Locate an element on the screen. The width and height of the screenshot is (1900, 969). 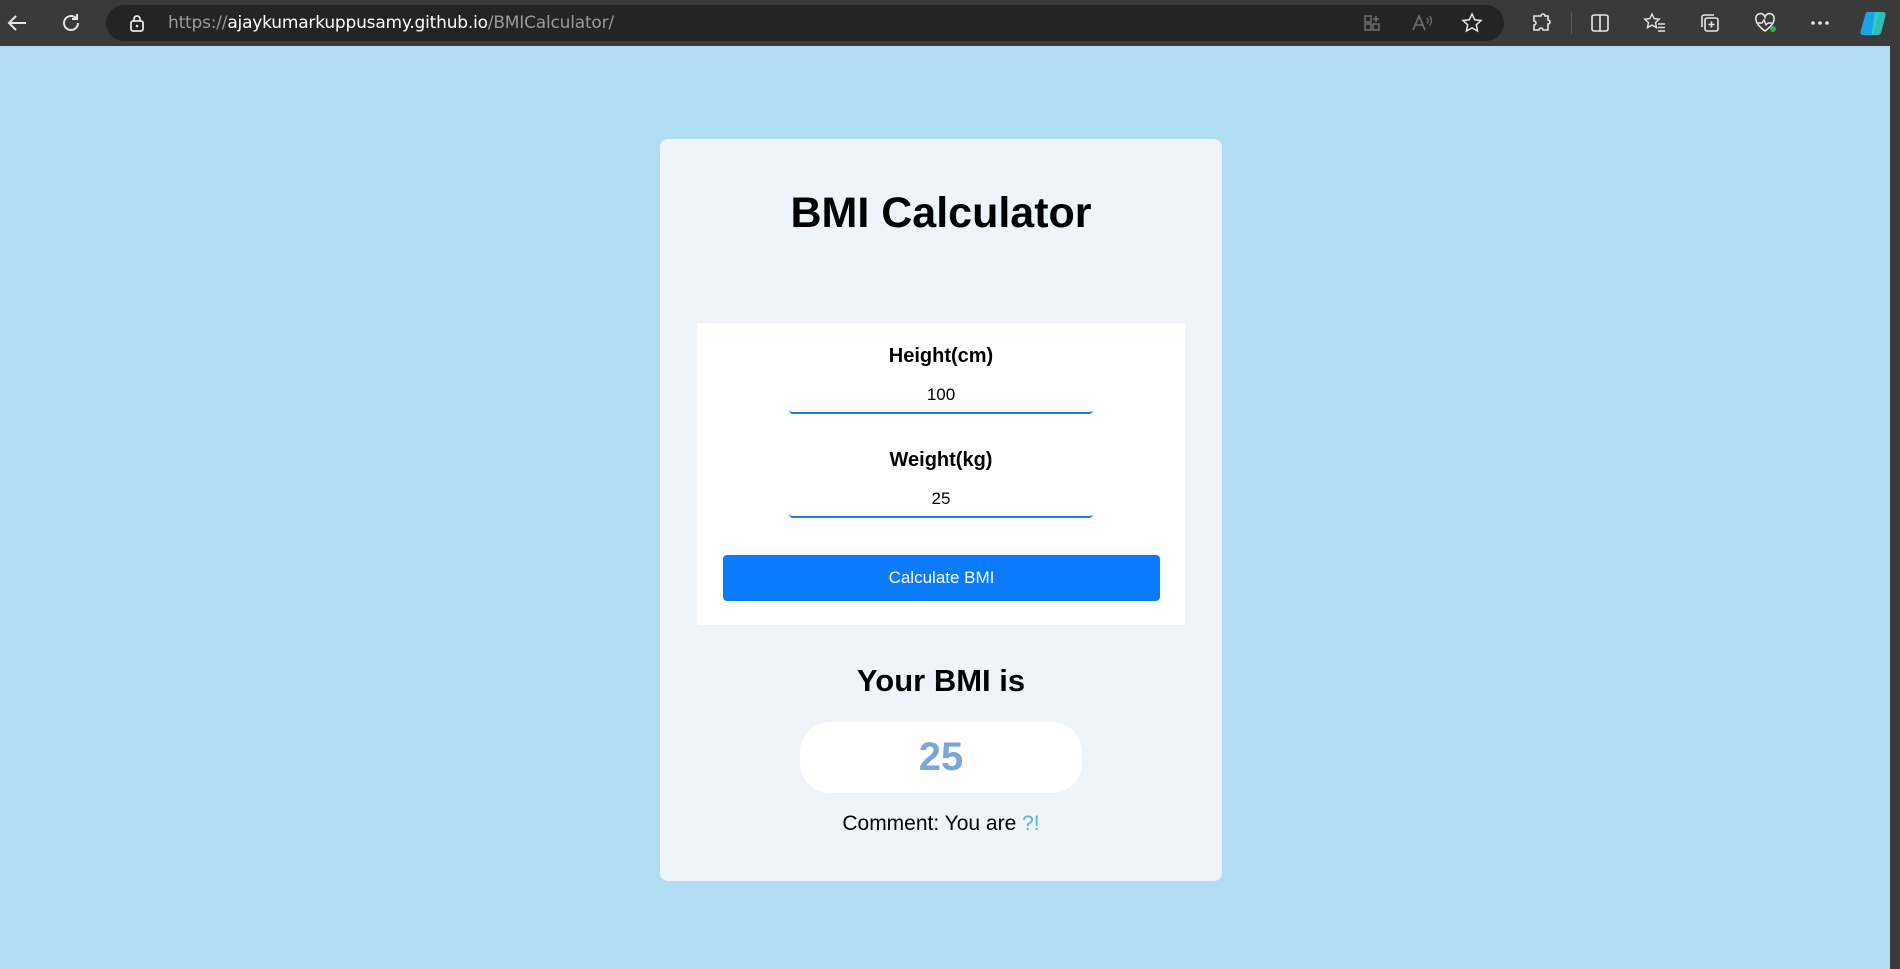
window-edge is located at coordinates (1895, 507).